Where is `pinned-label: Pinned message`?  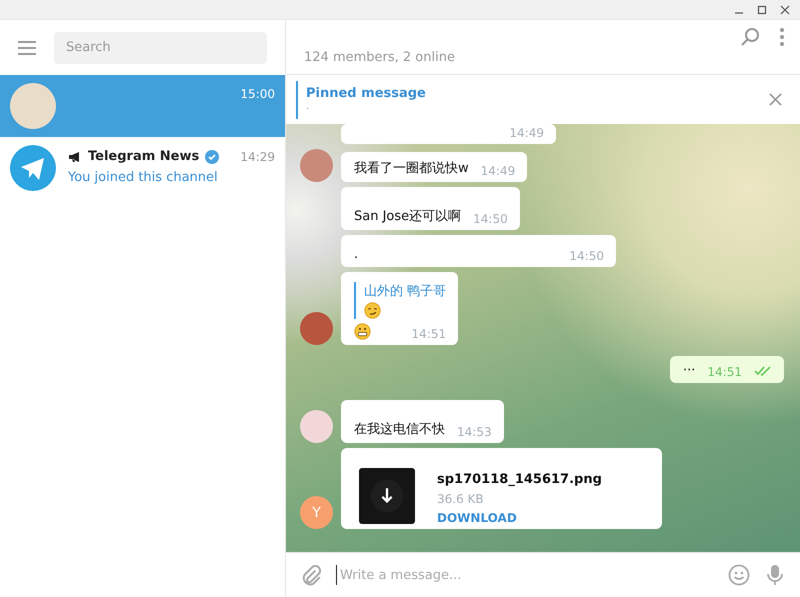 pinned-label: Pinned message is located at coordinates (366, 93).